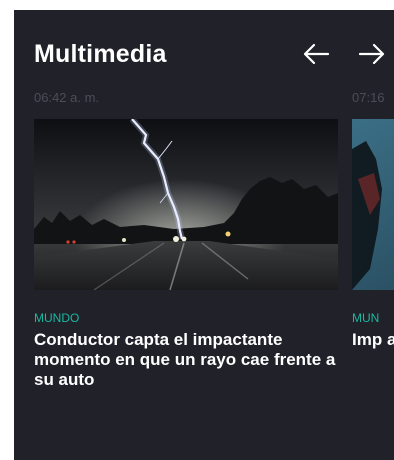  What do you see at coordinates (56, 318) in the screenshot?
I see `card-section: MUNDO` at bounding box center [56, 318].